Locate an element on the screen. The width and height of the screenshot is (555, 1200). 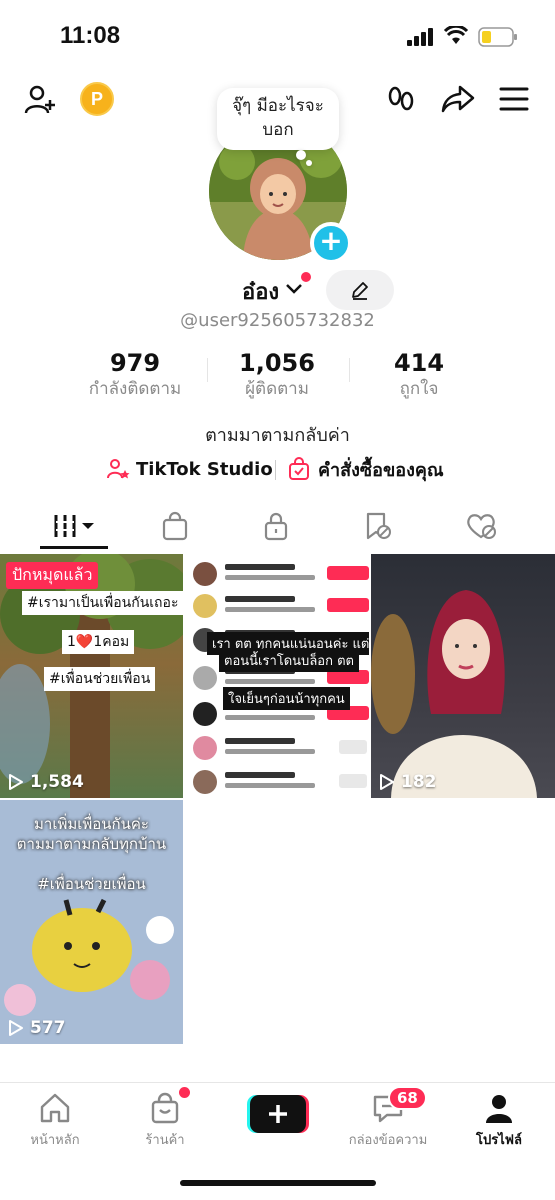
nav-profile: โปรไฟล์ is located at coordinates (499, 1120).